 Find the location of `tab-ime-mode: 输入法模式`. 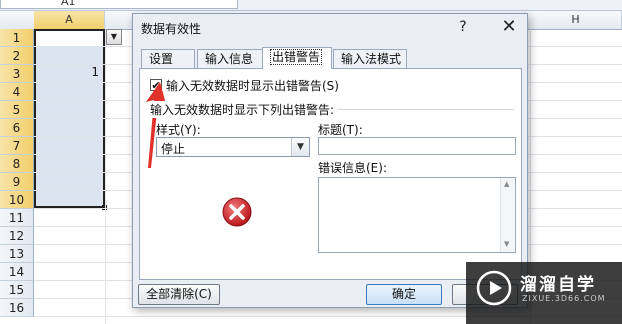

tab-ime-mode: 输入法模式 is located at coordinates (370, 58).